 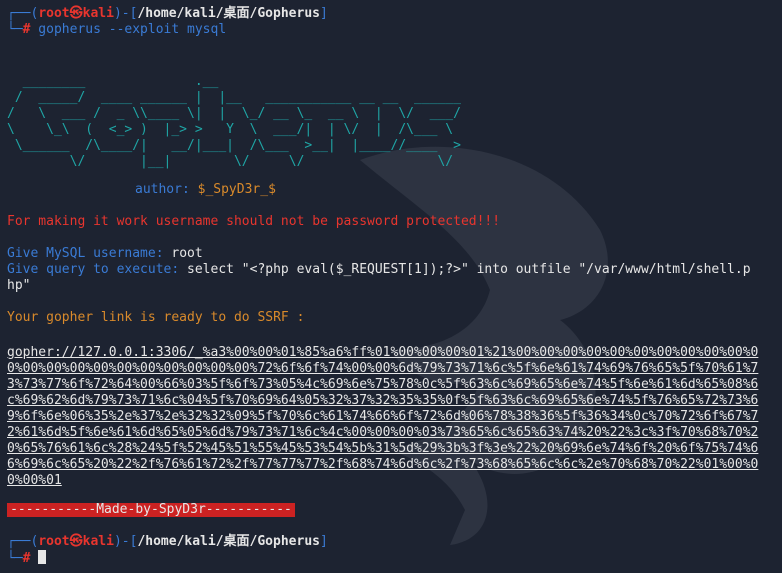 What do you see at coordinates (167, 541) in the screenshot?
I see `prompt-line-2: ┌──(root㉿kali)-[/home/kali/桌面/Gopherus]` at bounding box center [167, 541].